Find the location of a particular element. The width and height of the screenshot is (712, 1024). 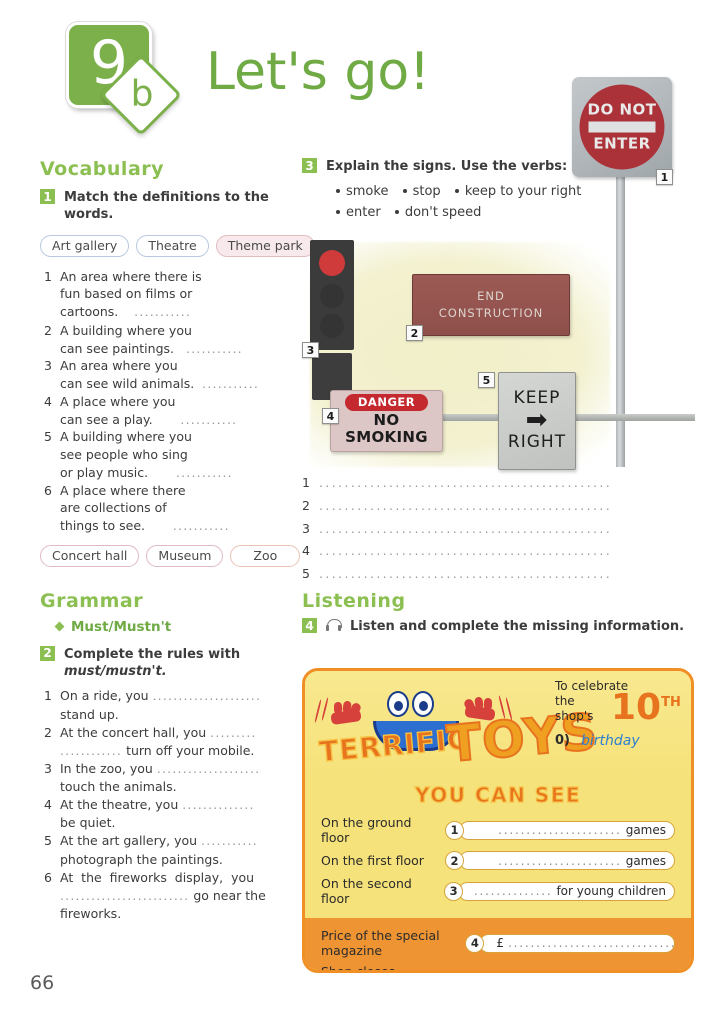

grammar-heading: Grammar is located at coordinates (92, 600).